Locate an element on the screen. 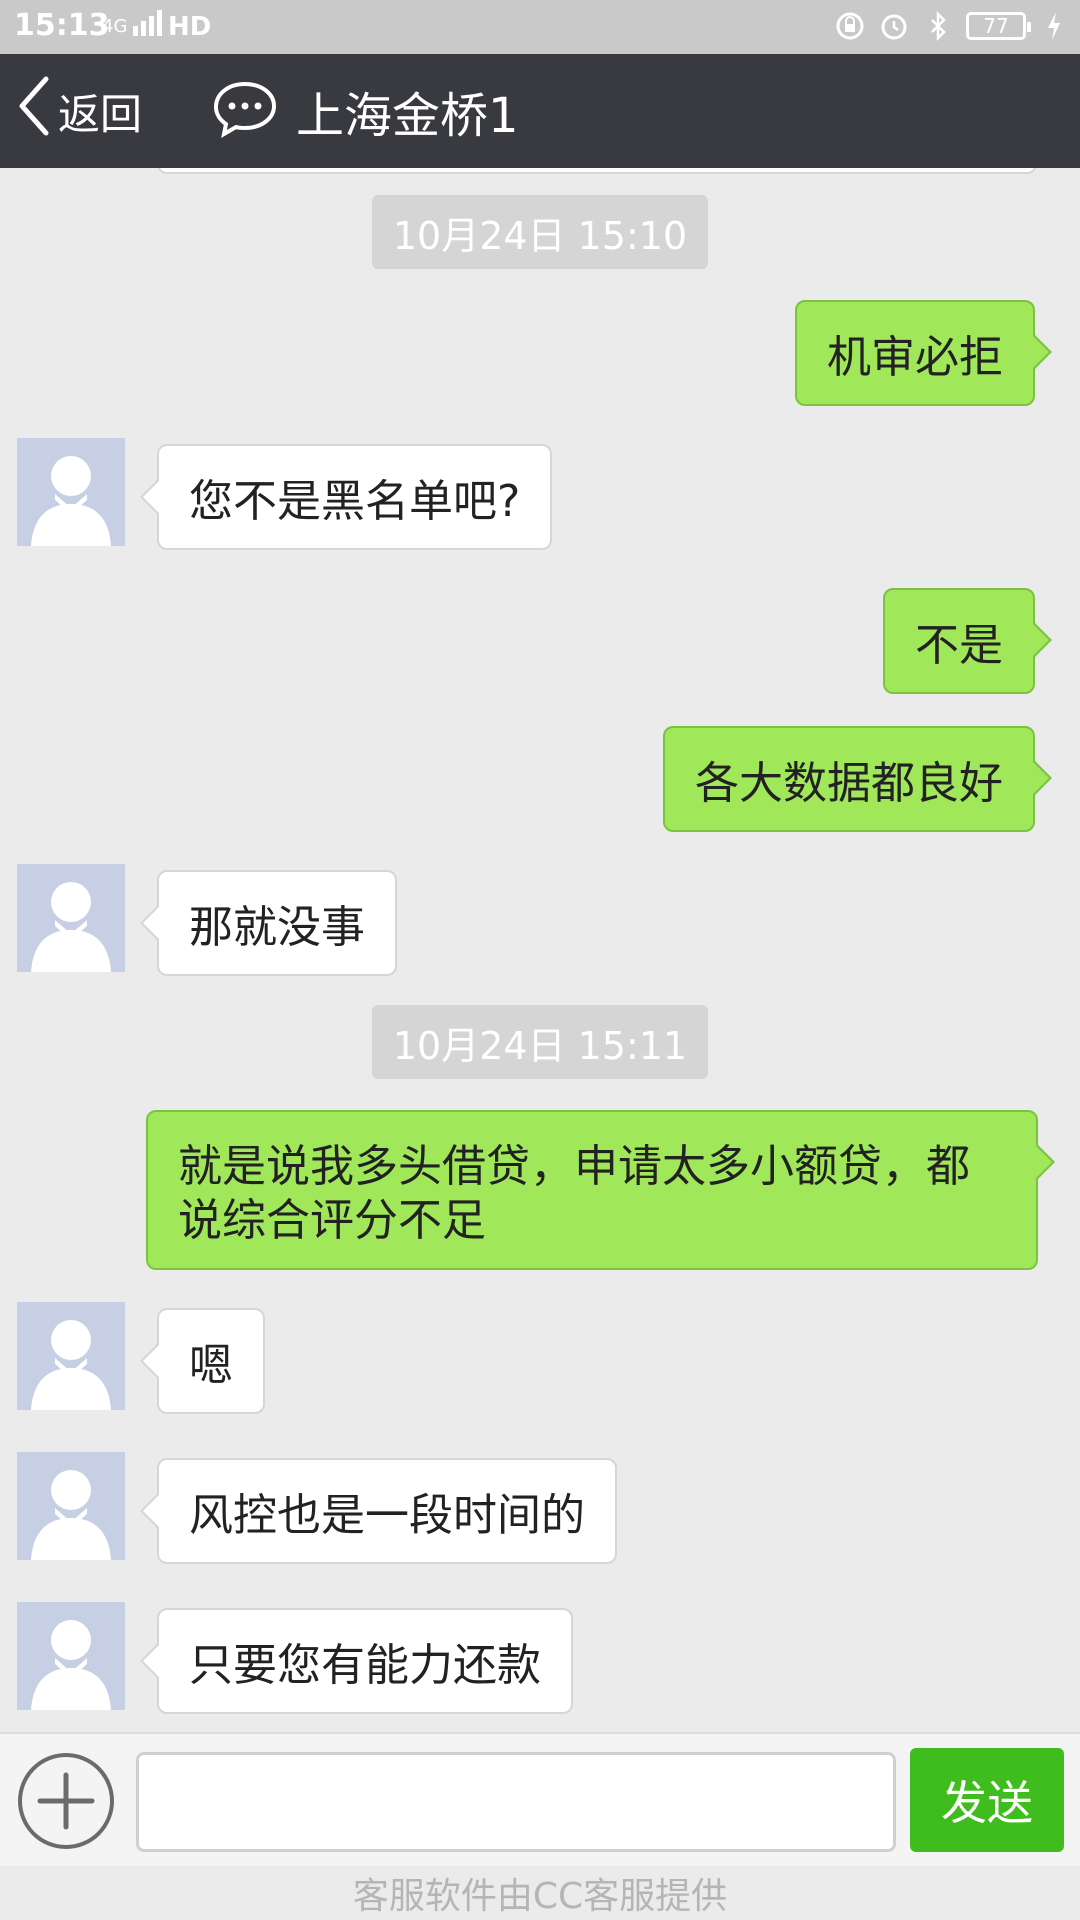 The image size is (1080, 1920). incoming-message: 只要您有能力还款 is located at coordinates (356, 1661).